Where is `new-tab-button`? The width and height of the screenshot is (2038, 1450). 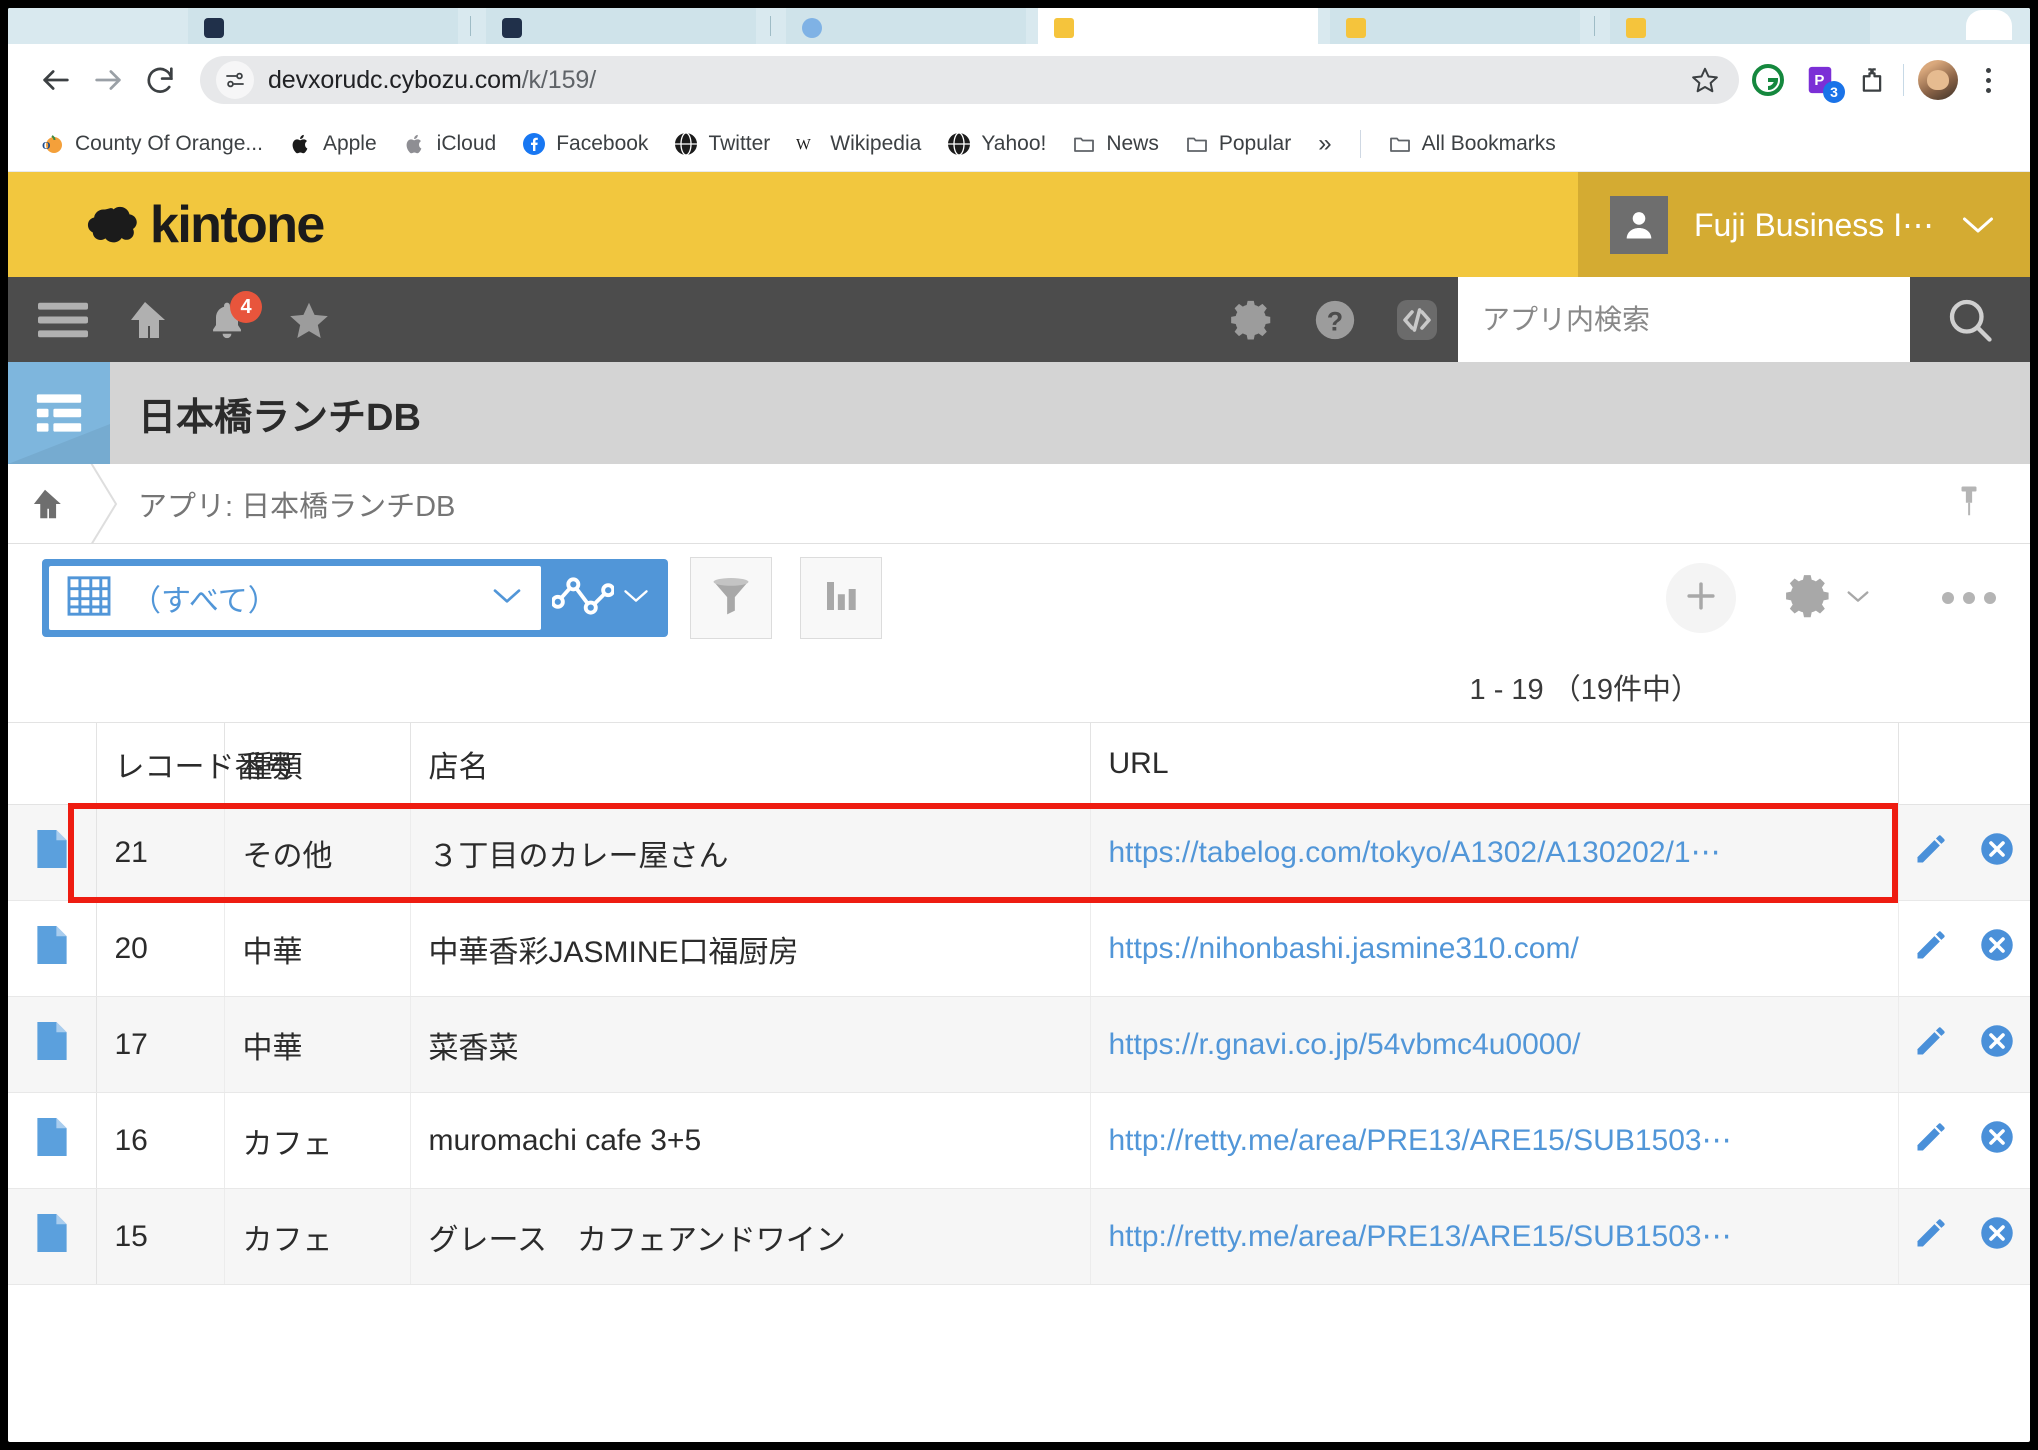 new-tab-button is located at coordinates (1989, 25).